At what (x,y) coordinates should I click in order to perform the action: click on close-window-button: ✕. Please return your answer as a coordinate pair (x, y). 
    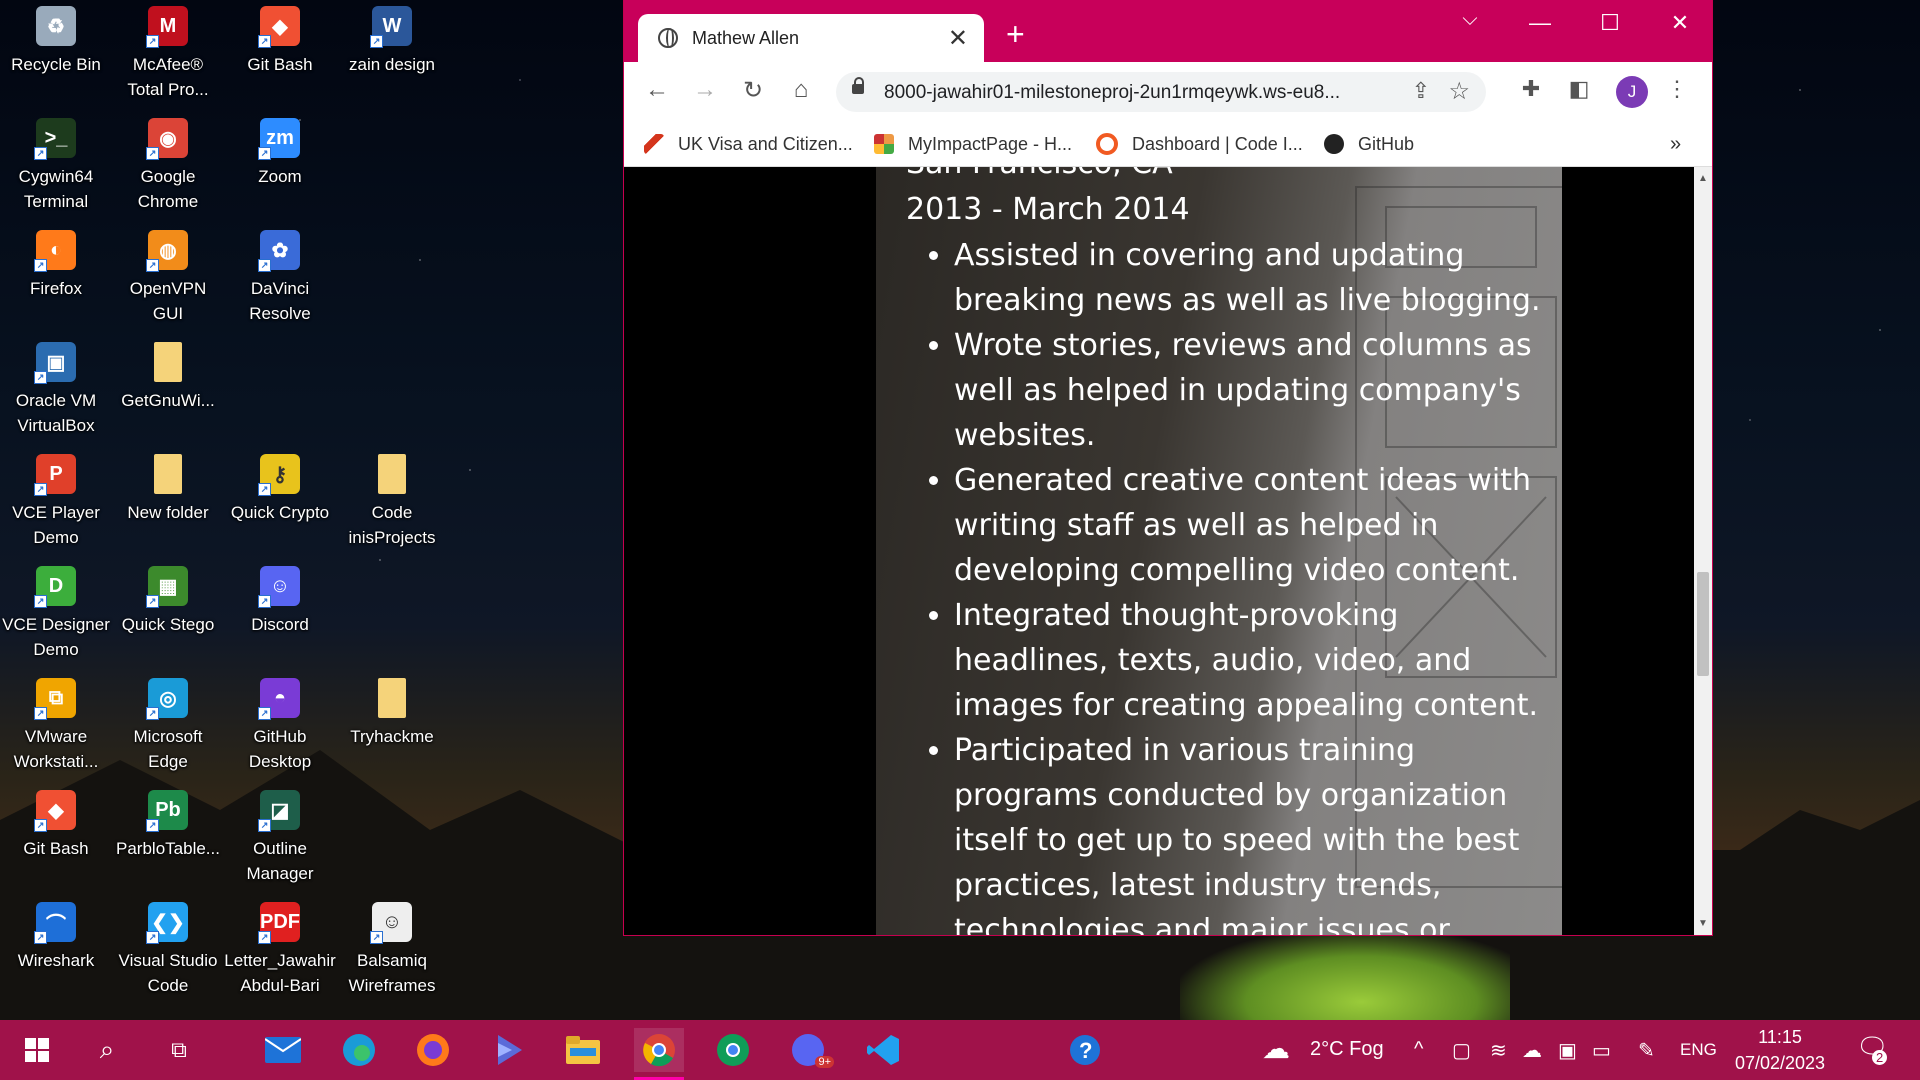
    Looking at the image, I should click on (1680, 23).